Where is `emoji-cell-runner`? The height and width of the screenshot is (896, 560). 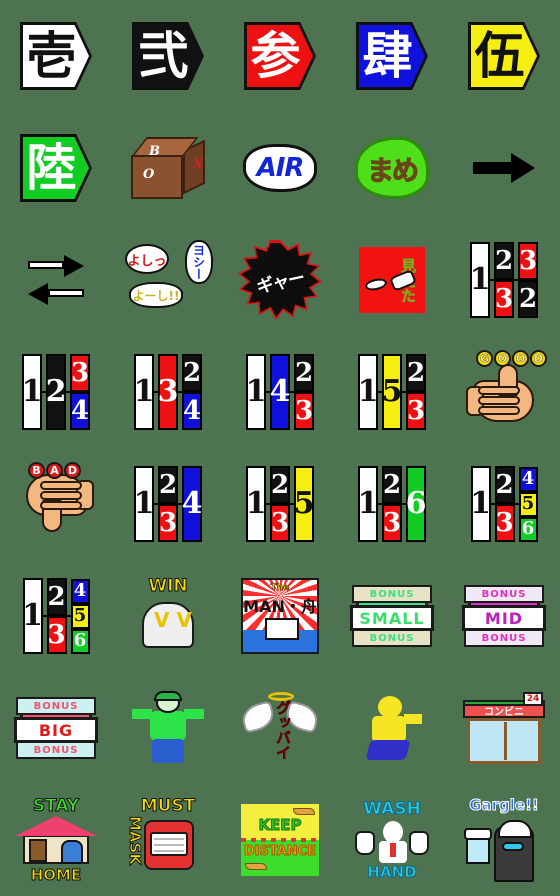
emoji-cell-runner is located at coordinates (392, 728).